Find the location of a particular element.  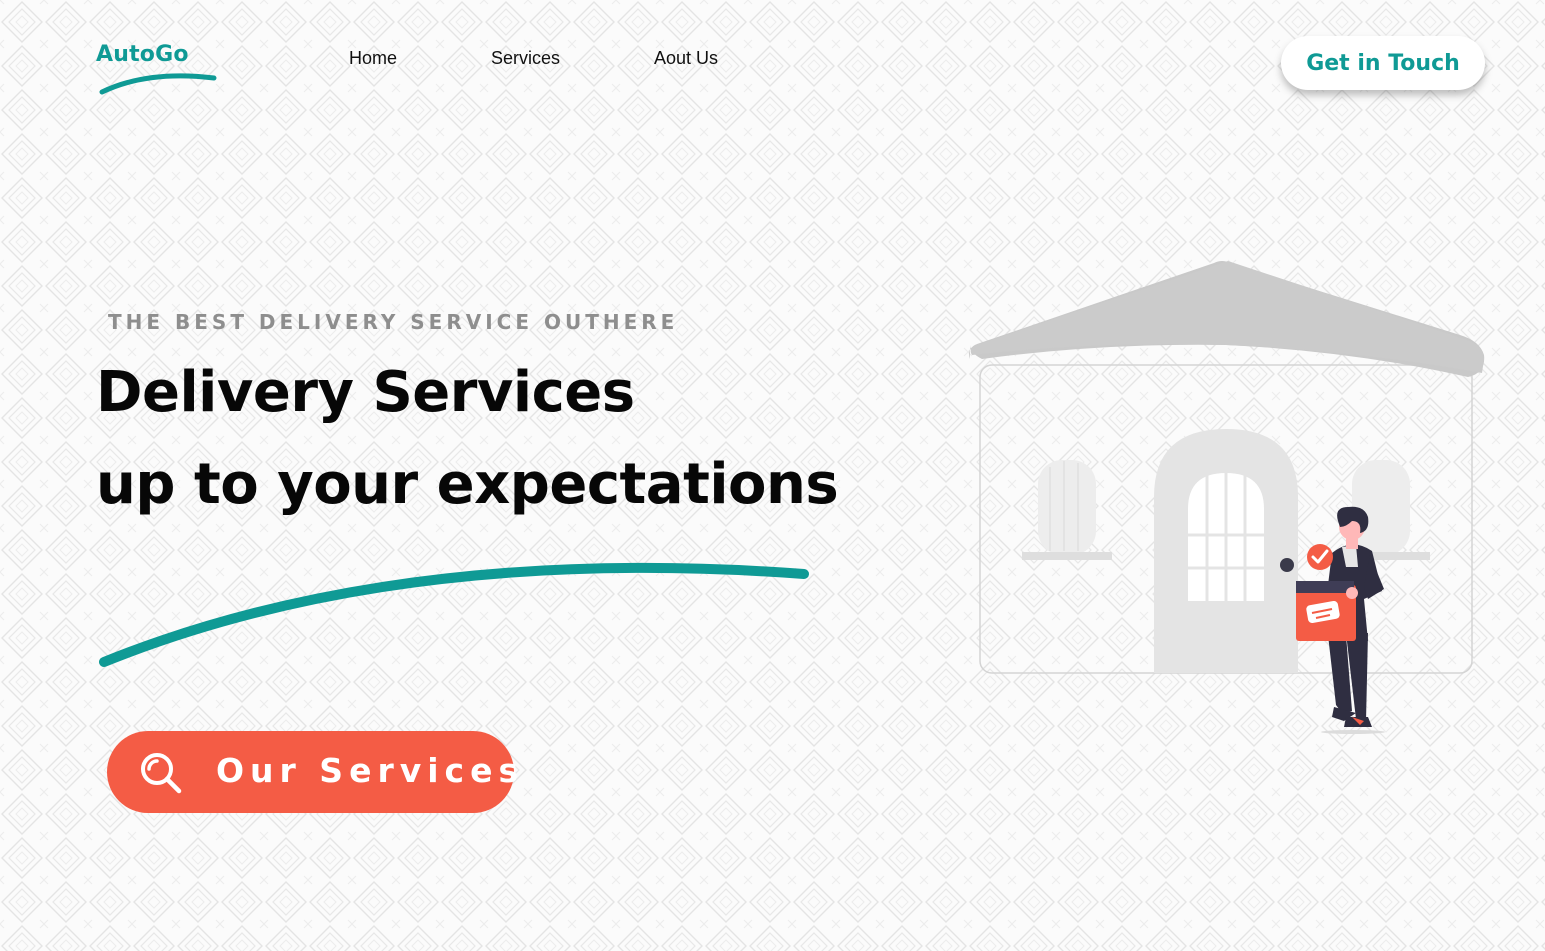

house-icon is located at coordinates (1227, 467).